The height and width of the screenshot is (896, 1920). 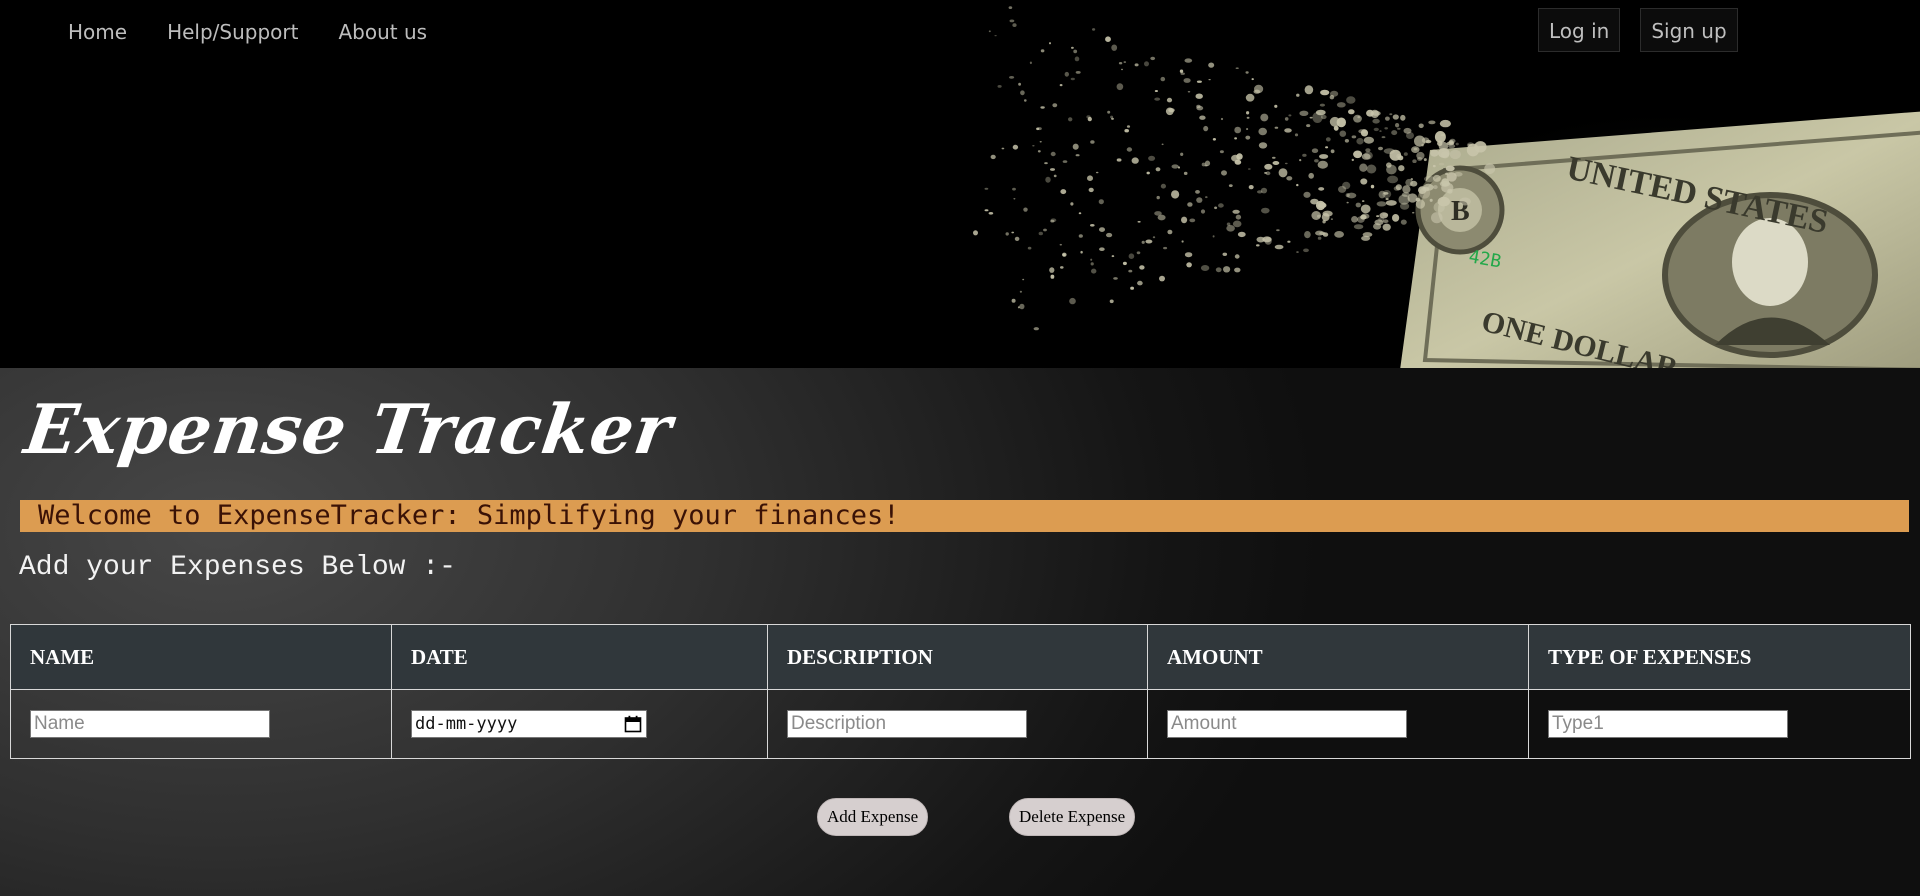 What do you see at coordinates (873, 817) in the screenshot?
I see `add-expense-button: Add Expense` at bounding box center [873, 817].